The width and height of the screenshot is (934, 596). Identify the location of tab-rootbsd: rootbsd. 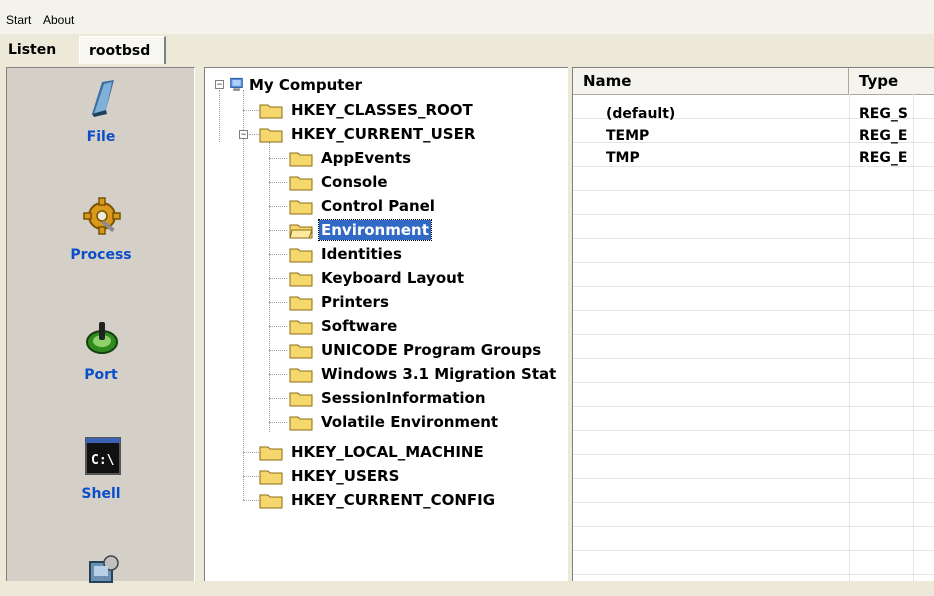
(122, 50).